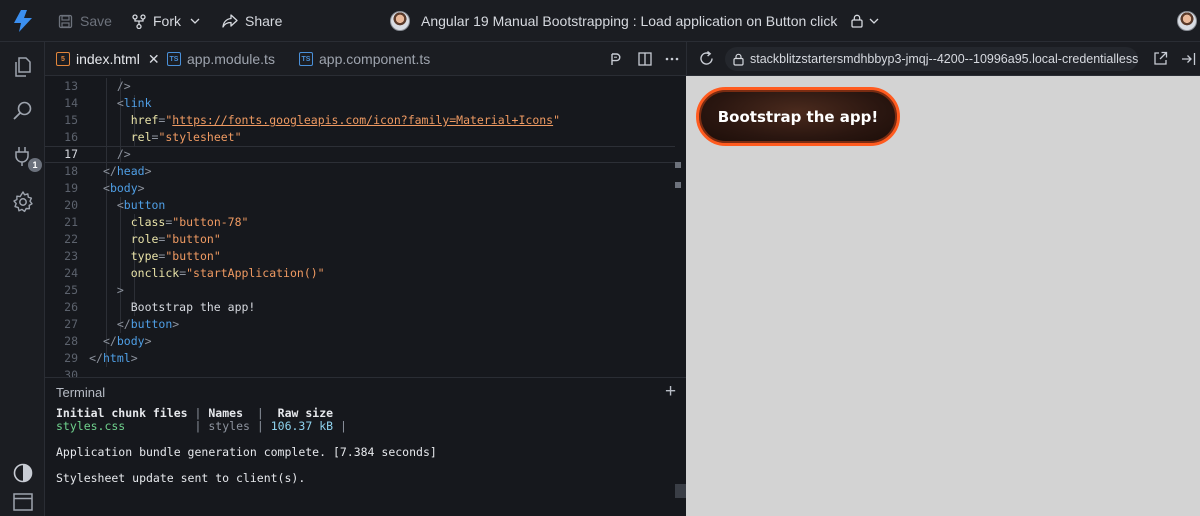 Image resolution: width=1200 pixels, height=516 pixels. Describe the element at coordinates (23, 202) in the screenshot. I see `gear-icon` at that location.